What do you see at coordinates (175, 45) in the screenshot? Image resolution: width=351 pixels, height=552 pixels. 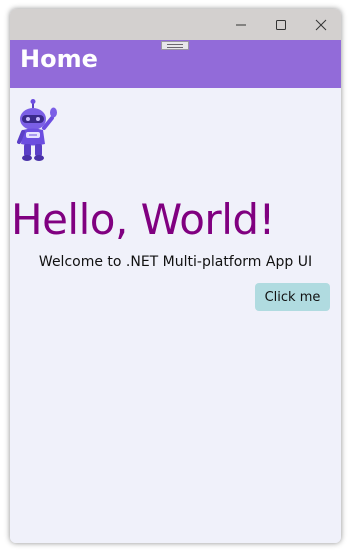 I see `drag-handle-icon` at bounding box center [175, 45].